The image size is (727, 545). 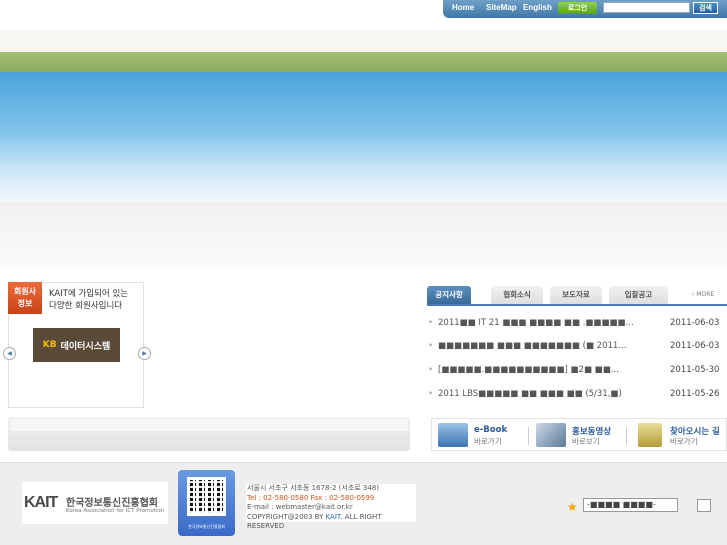 What do you see at coordinates (300, 507) in the screenshot?
I see `footer-email: E-mail : webmaster@kait.or.kr` at bounding box center [300, 507].